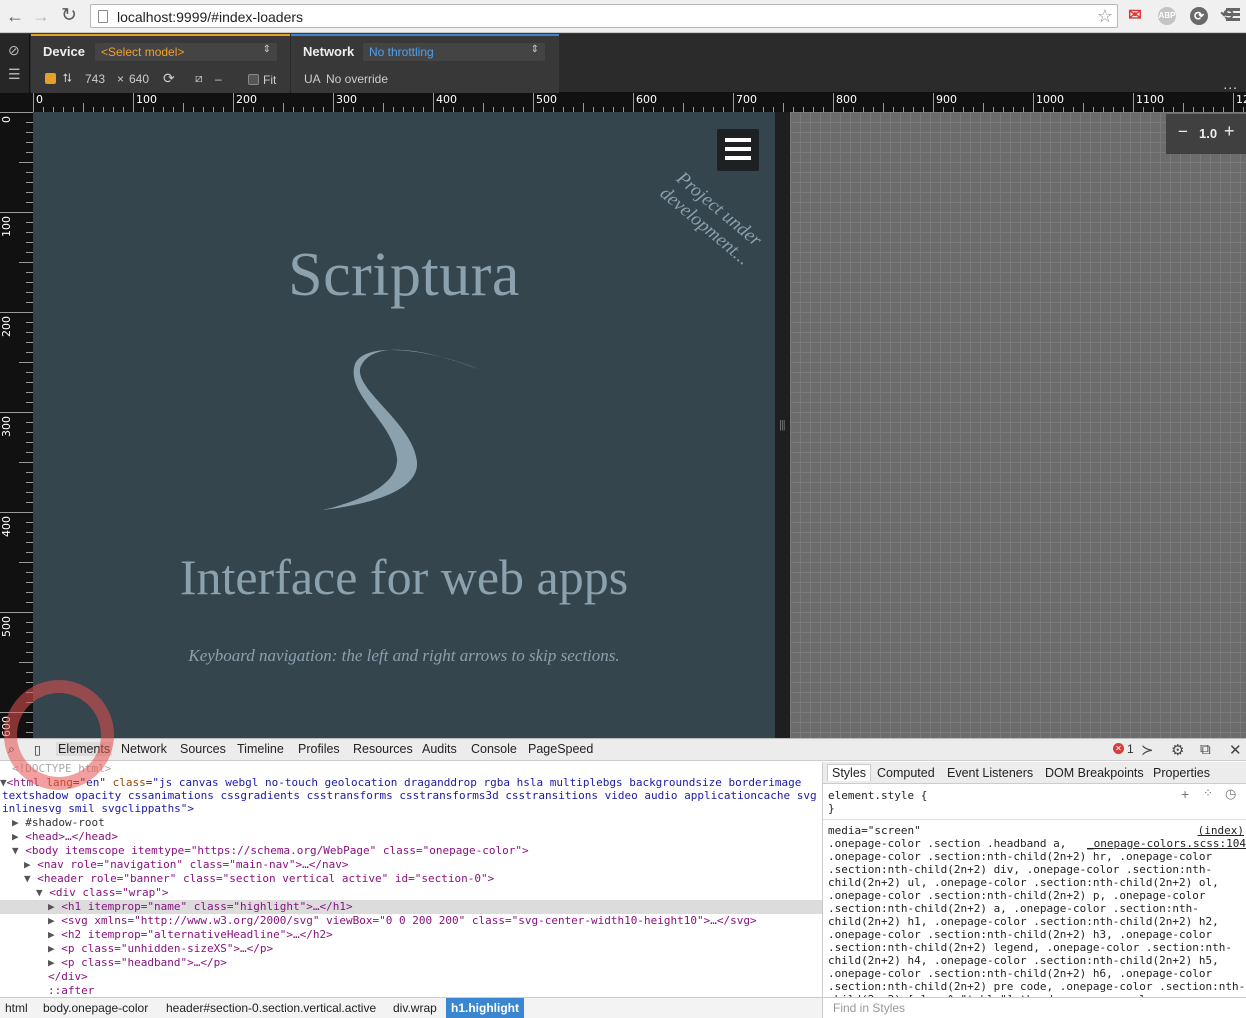  What do you see at coordinates (849, 772) in the screenshot?
I see `tab-styles: Styles` at bounding box center [849, 772].